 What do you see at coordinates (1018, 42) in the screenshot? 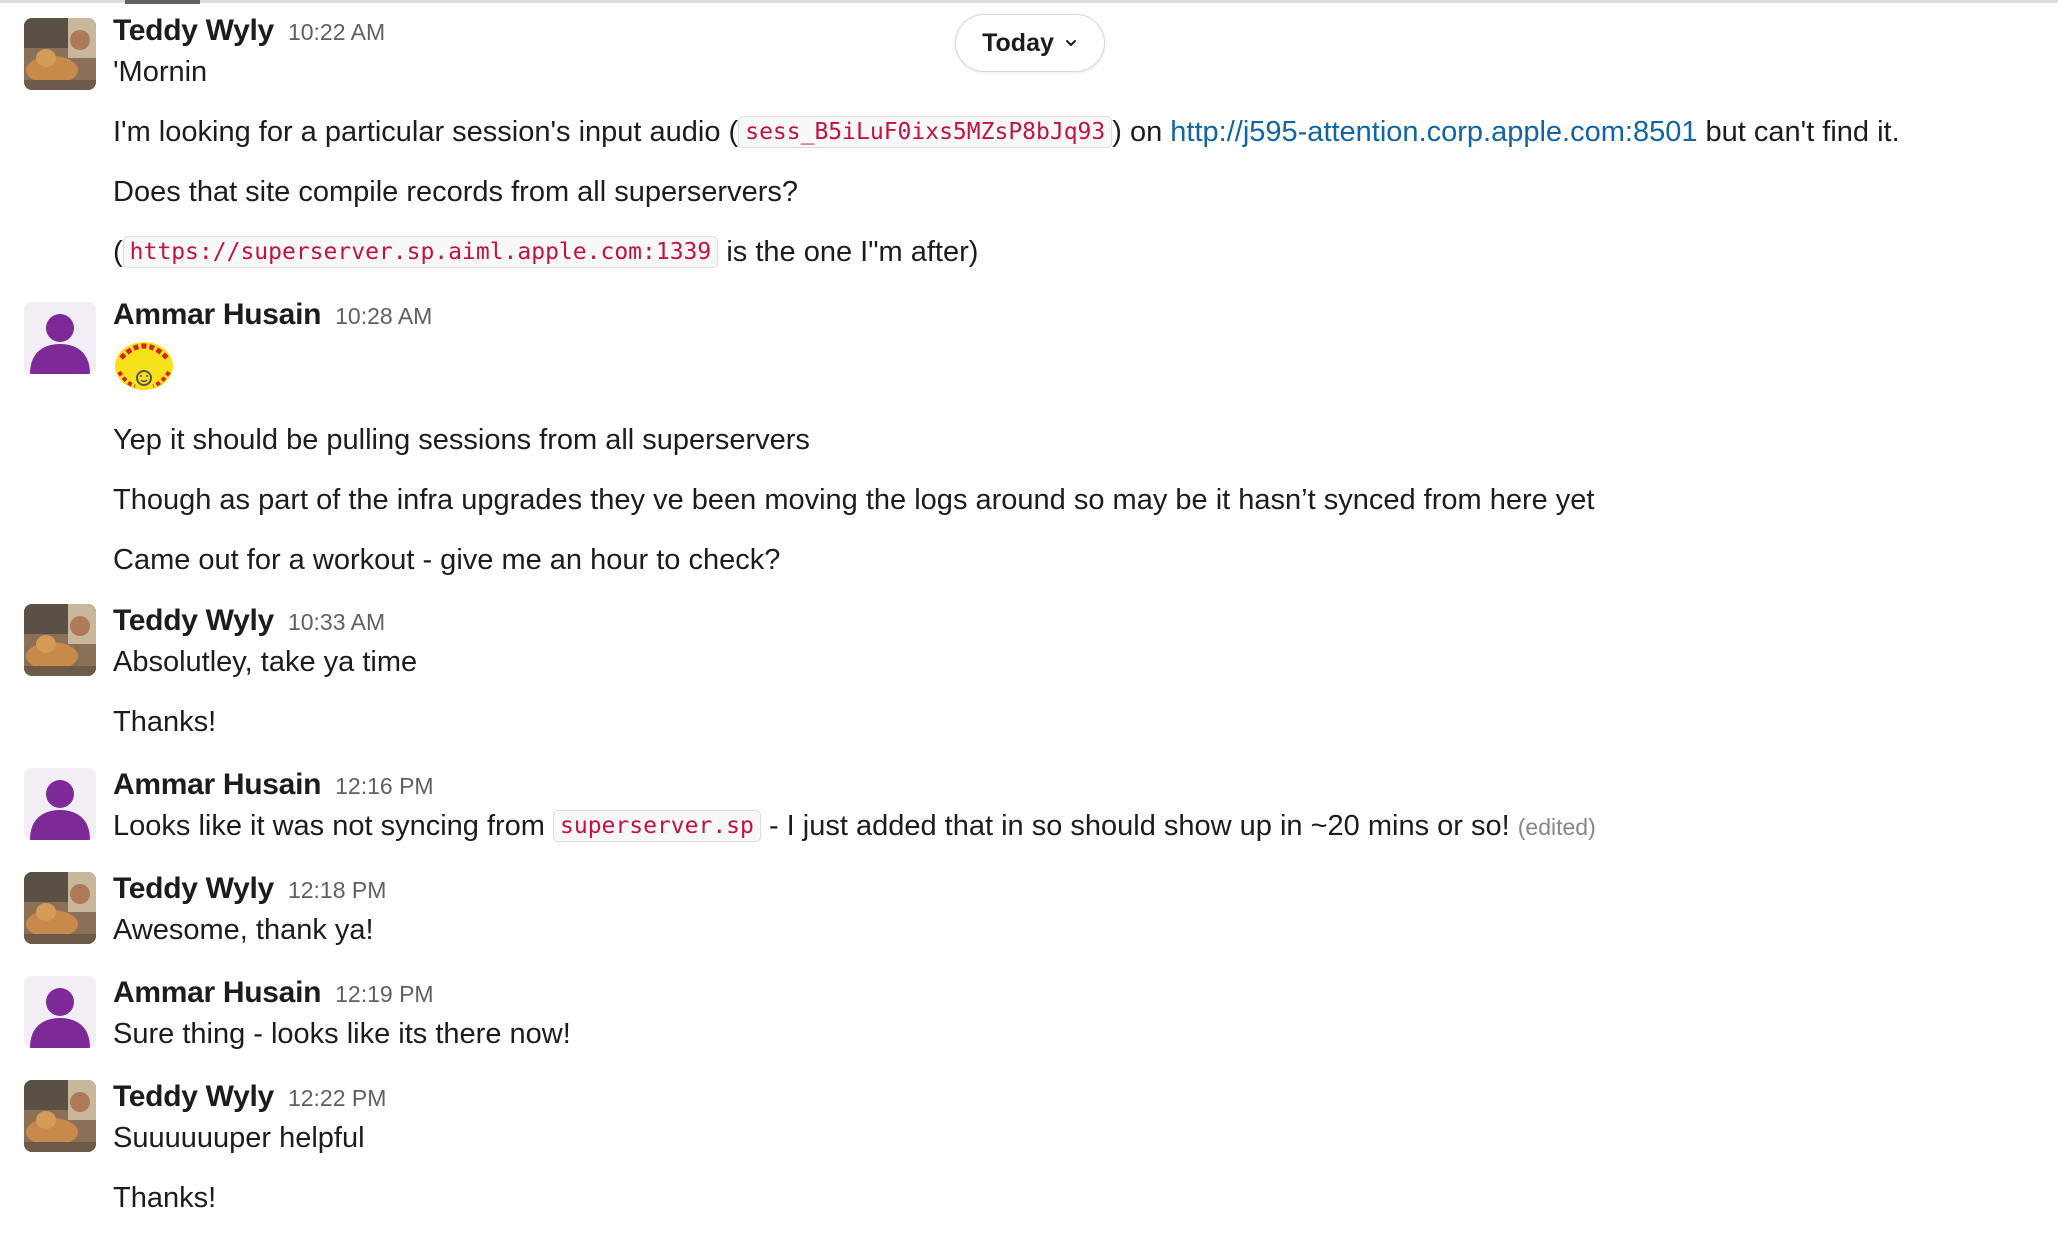
I see `date-label: Today` at bounding box center [1018, 42].